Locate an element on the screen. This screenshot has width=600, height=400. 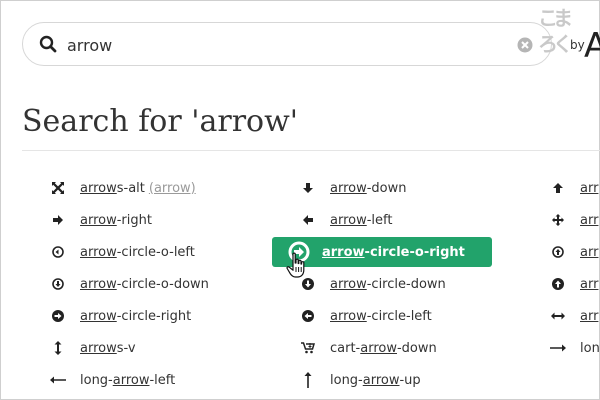
label-suffix: s-v is located at coordinates (126, 348).